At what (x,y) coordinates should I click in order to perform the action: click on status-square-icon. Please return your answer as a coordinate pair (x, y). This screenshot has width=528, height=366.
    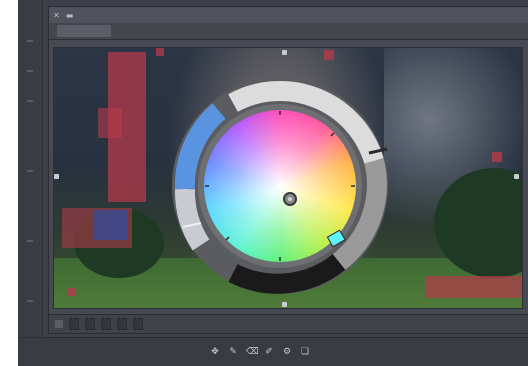
    Looking at the image, I should click on (59, 324).